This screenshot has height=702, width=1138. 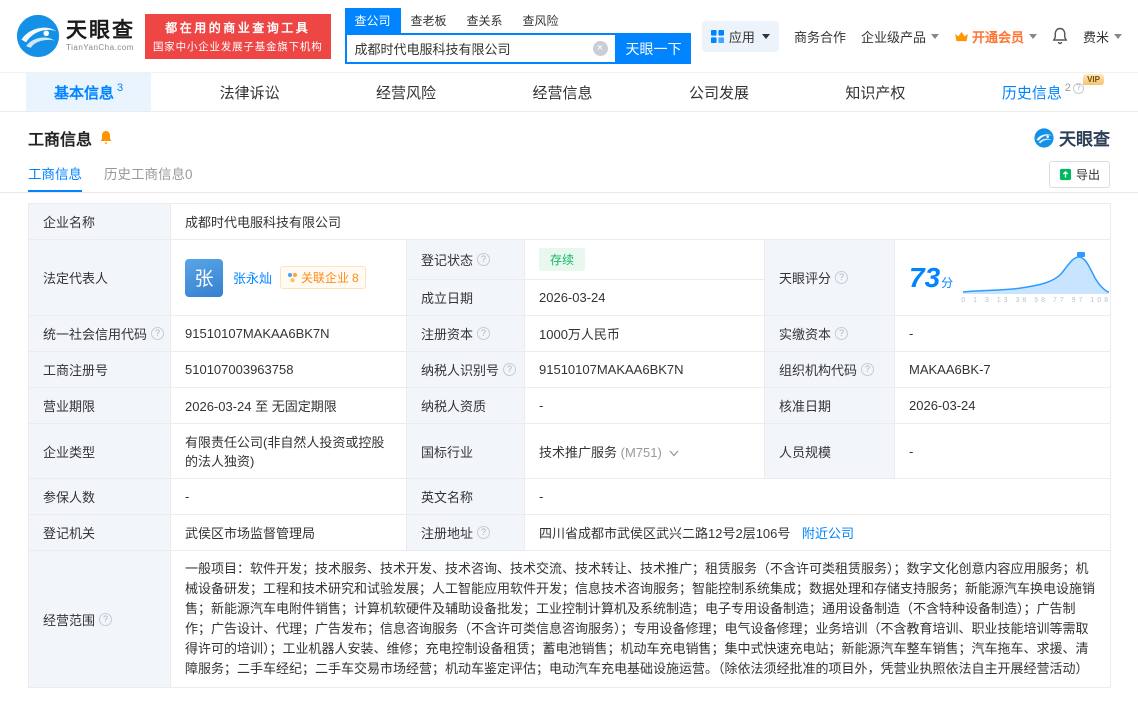 What do you see at coordinates (517, 36) in the screenshot?
I see `search-area: 查公司 查老板 查关系 查风险 天眼一下` at bounding box center [517, 36].